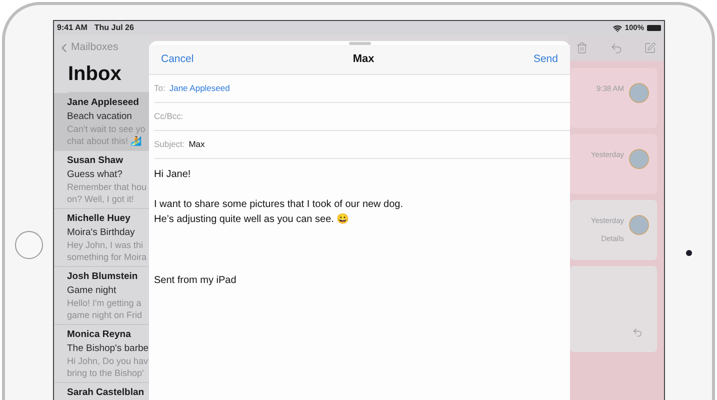 This screenshot has height=400, width=717. I want to click on sender-name: Susan Shaw, so click(95, 161).